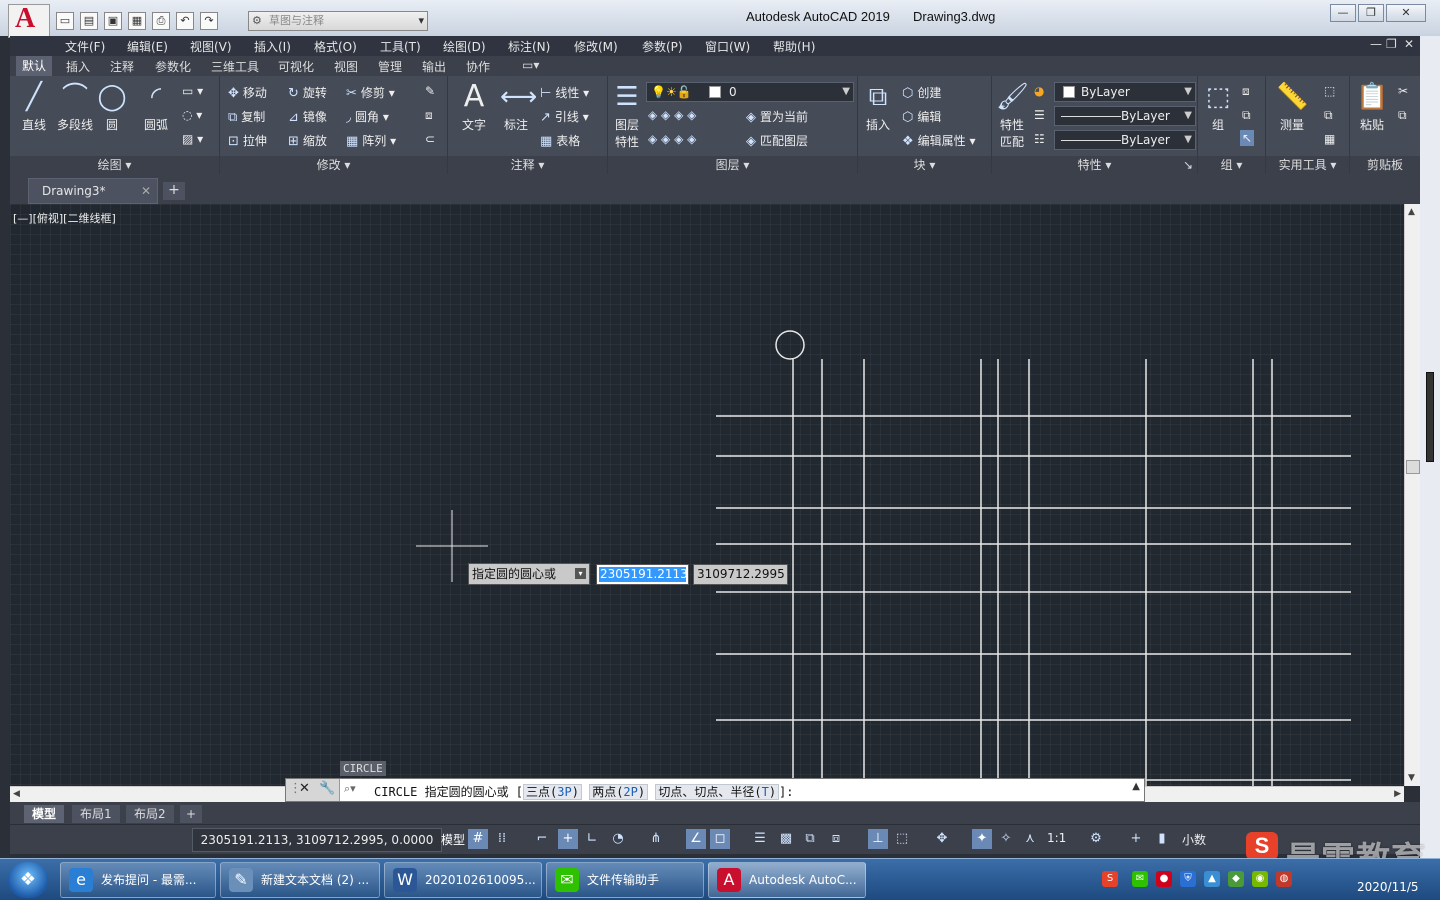 The image size is (1440, 900). I want to click on color-dropdown: ByLayer ▼, so click(1125, 92).